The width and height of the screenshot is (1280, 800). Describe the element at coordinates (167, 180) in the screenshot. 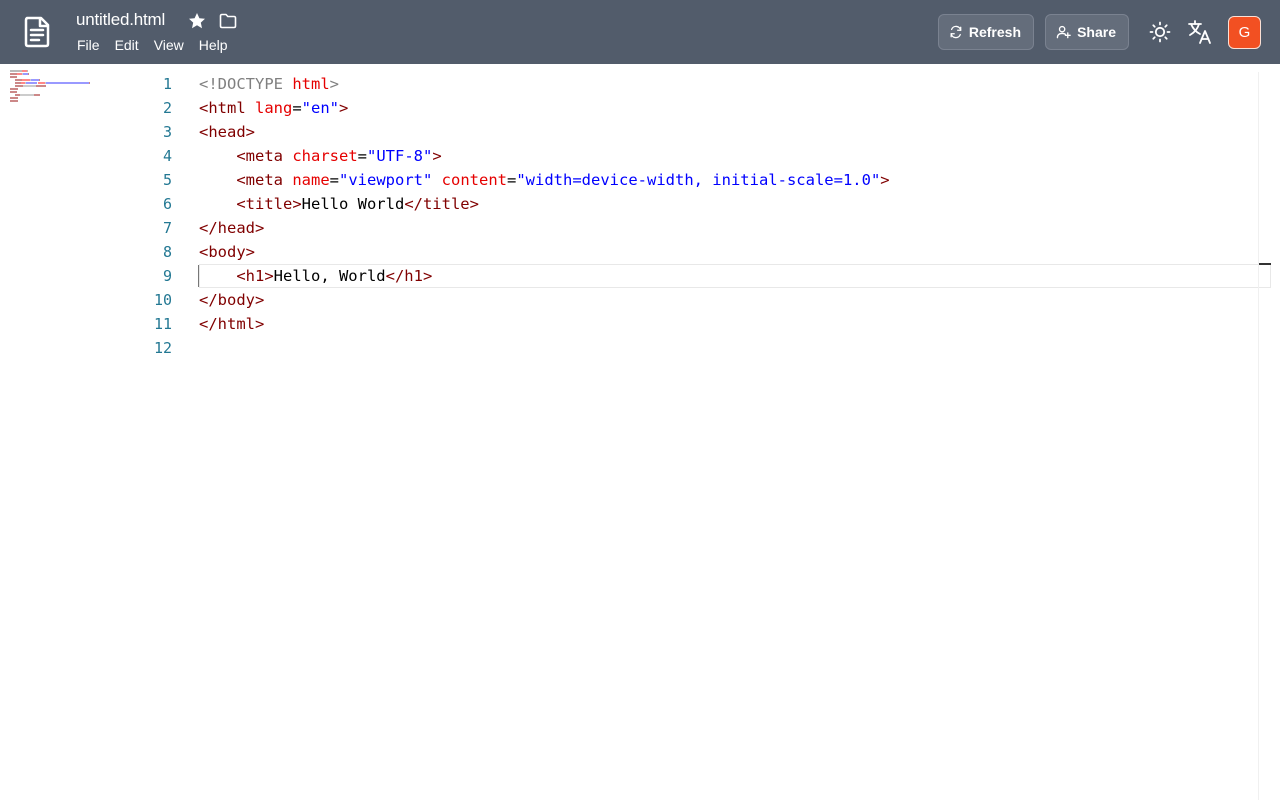

I see `line-number: 5` at that location.